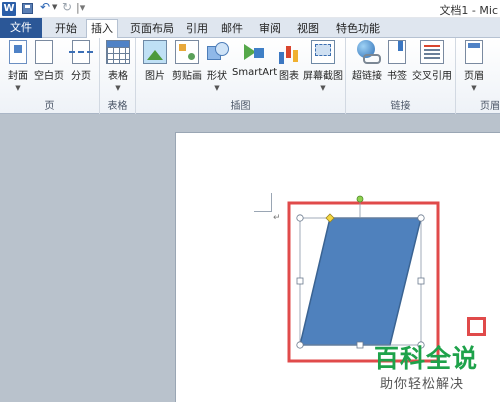 The image size is (500, 402). Describe the element at coordinates (254, 52) in the screenshot. I see `smartart-icon` at that location.